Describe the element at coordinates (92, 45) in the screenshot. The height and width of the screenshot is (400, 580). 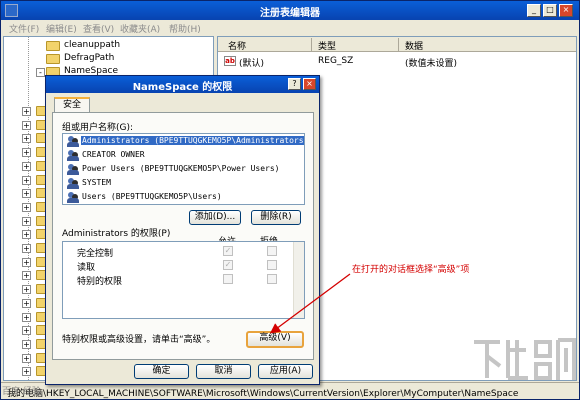
I see `tree-label: cleanuppath` at that location.